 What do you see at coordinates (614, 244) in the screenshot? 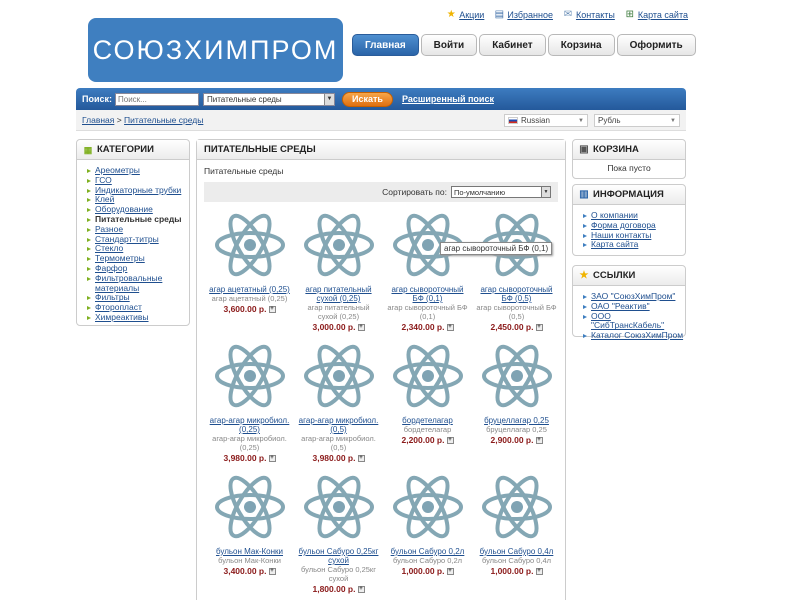
I see `info-link: Карта сайта` at bounding box center [614, 244].